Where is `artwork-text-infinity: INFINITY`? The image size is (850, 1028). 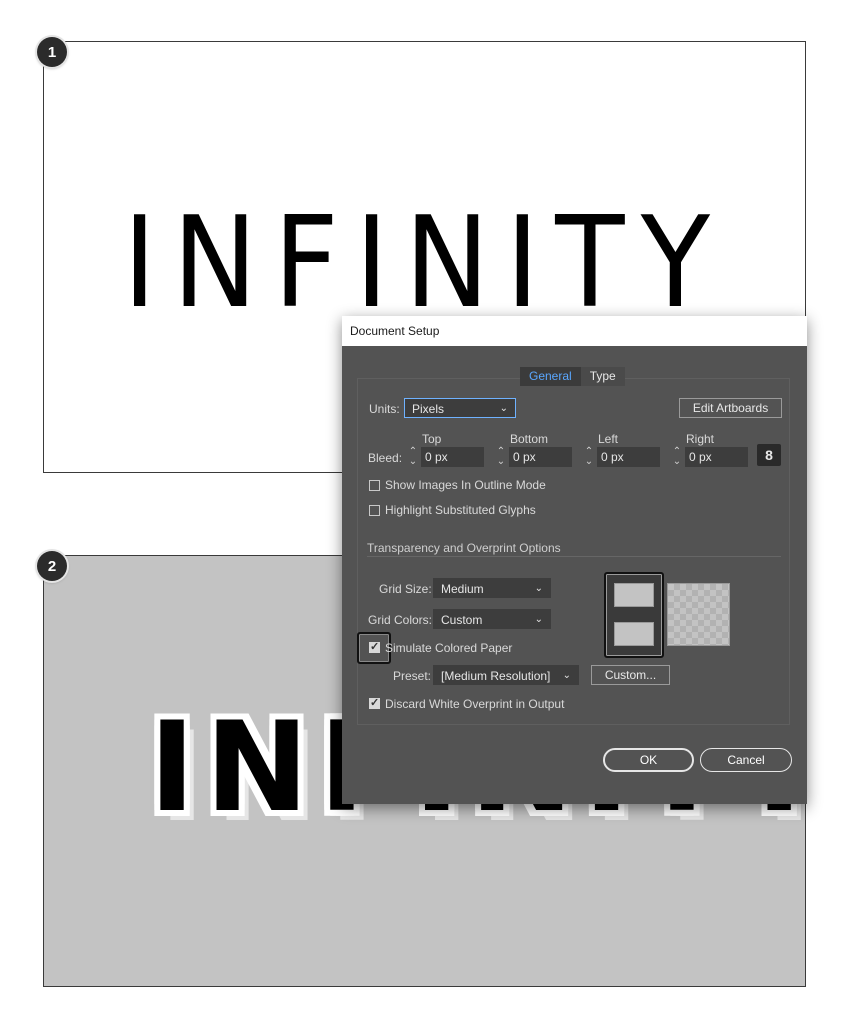
artwork-text-infinity: INFINITY is located at coordinates (424, 262).